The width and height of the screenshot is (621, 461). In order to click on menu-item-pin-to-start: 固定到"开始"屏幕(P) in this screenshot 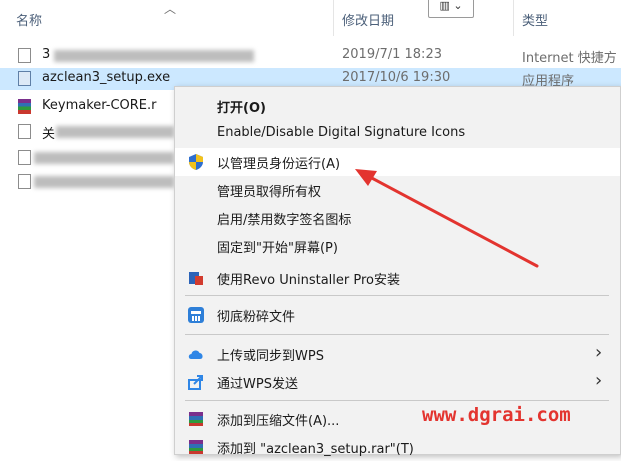, I will do `click(397, 246)`.